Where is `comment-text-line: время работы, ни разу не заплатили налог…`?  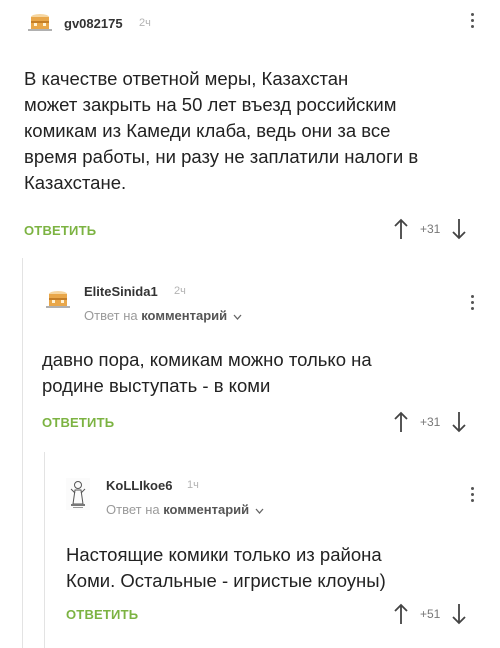
comment-text-line: время работы, ни разу не заплатили налог… is located at coordinates (221, 156).